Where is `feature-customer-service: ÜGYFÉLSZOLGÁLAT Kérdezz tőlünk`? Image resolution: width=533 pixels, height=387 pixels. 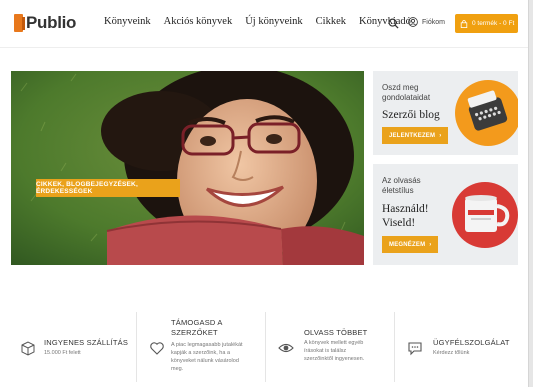 feature-customer-service: ÜGYFÉLSZOLGÁLAT Kérdezz tőlünk is located at coordinates (459, 347).